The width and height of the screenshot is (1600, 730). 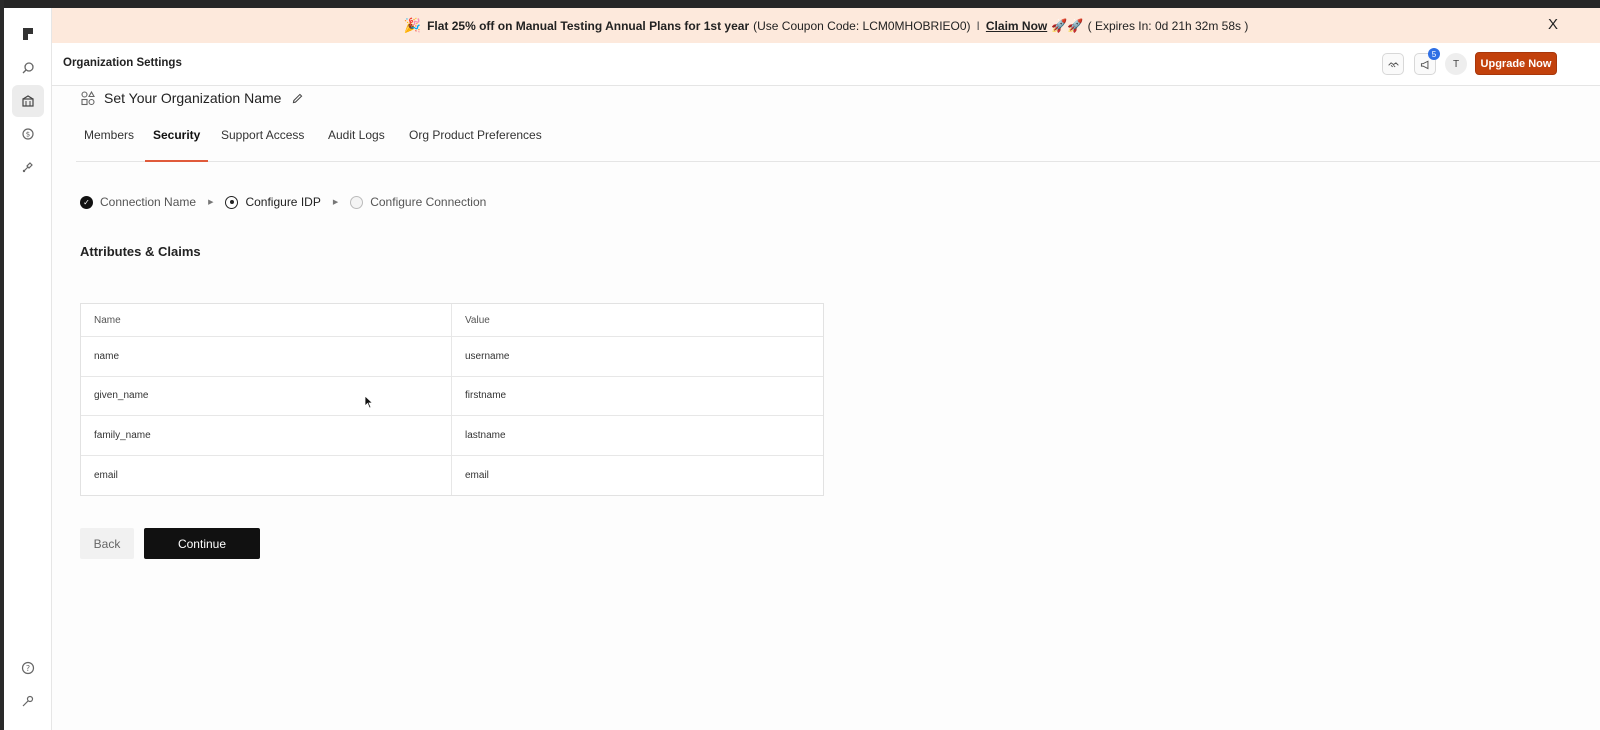 I want to click on expires-countdown: ( Expires In: 0d 21h 32m 58s ), so click(x=1168, y=25).